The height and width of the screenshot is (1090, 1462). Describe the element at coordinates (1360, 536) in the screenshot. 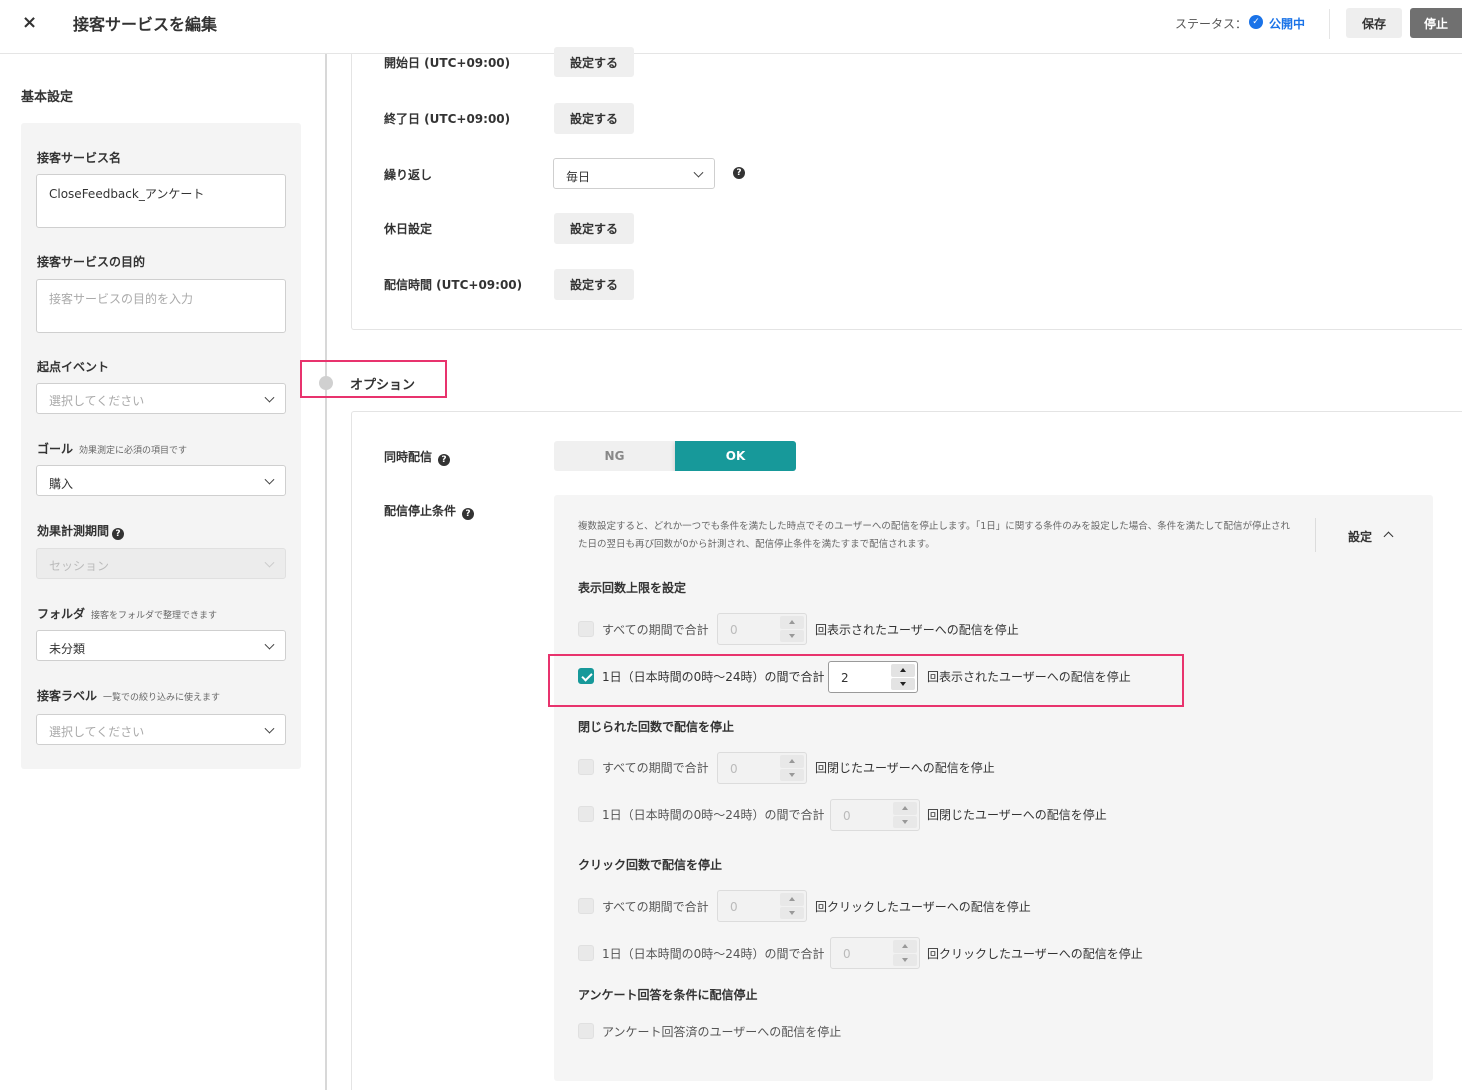

I see `settings-collapse-toggle: 設定` at that location.